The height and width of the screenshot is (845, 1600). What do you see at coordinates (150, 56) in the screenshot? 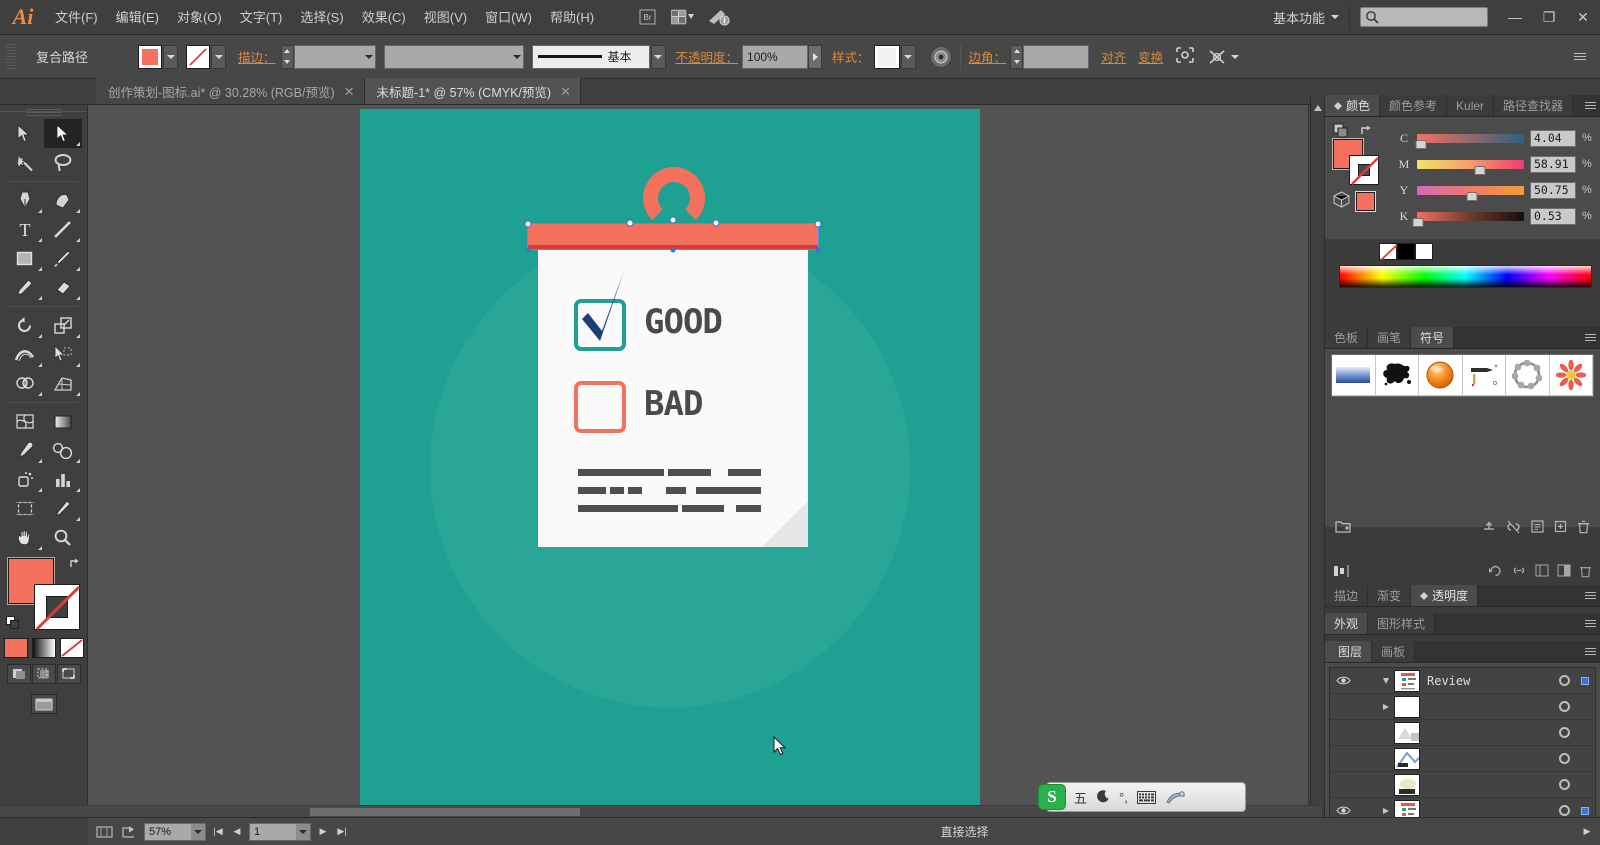
I see `fill-swatch` at bounding box center [150, 56].